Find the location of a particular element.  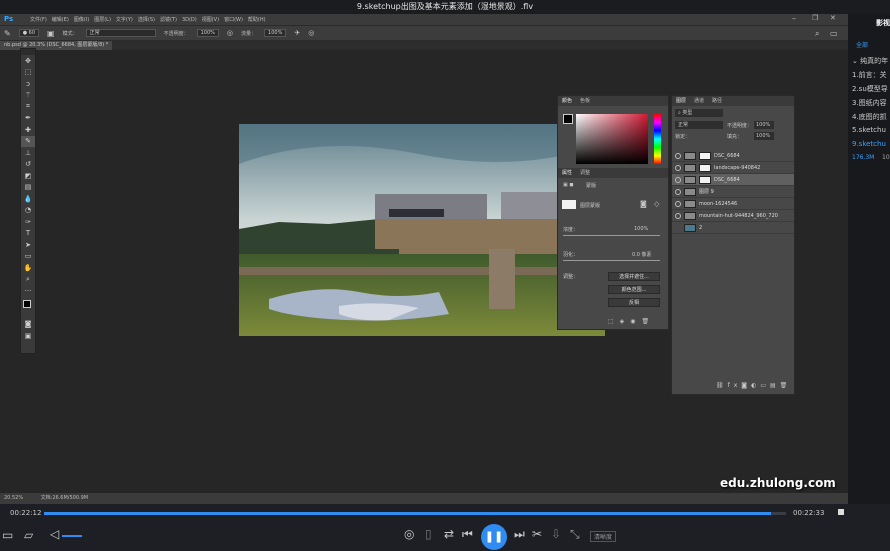

density-value: 100% is located at coordinates (641, 229).